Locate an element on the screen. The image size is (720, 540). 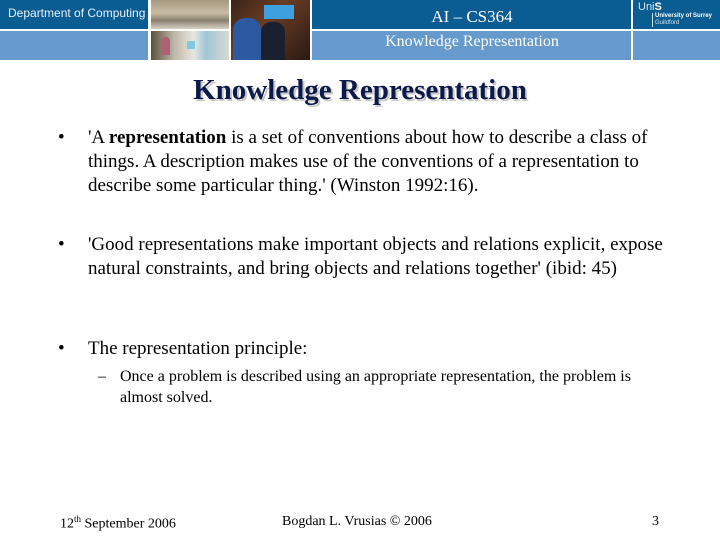
logo-uni-suffix: S is located at coordinates (658, 7).